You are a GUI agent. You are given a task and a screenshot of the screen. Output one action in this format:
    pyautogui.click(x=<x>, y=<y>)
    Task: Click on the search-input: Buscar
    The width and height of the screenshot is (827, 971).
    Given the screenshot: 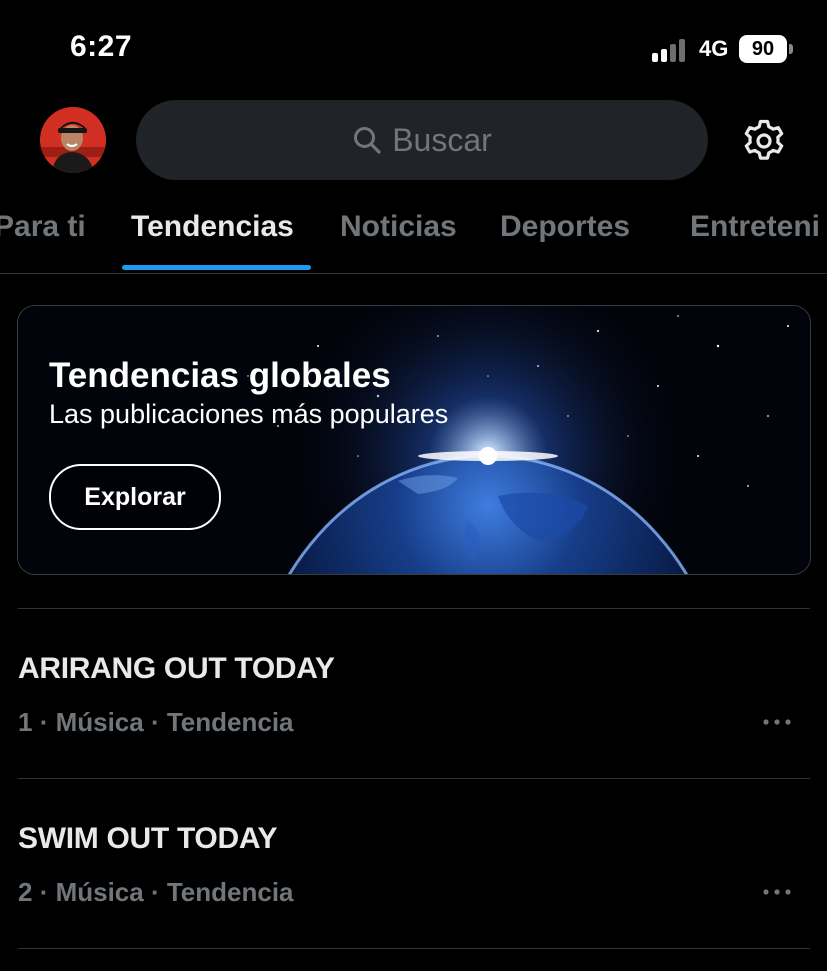 What is the action you would take?
    pyautogui.click(x=422, y=140)
    